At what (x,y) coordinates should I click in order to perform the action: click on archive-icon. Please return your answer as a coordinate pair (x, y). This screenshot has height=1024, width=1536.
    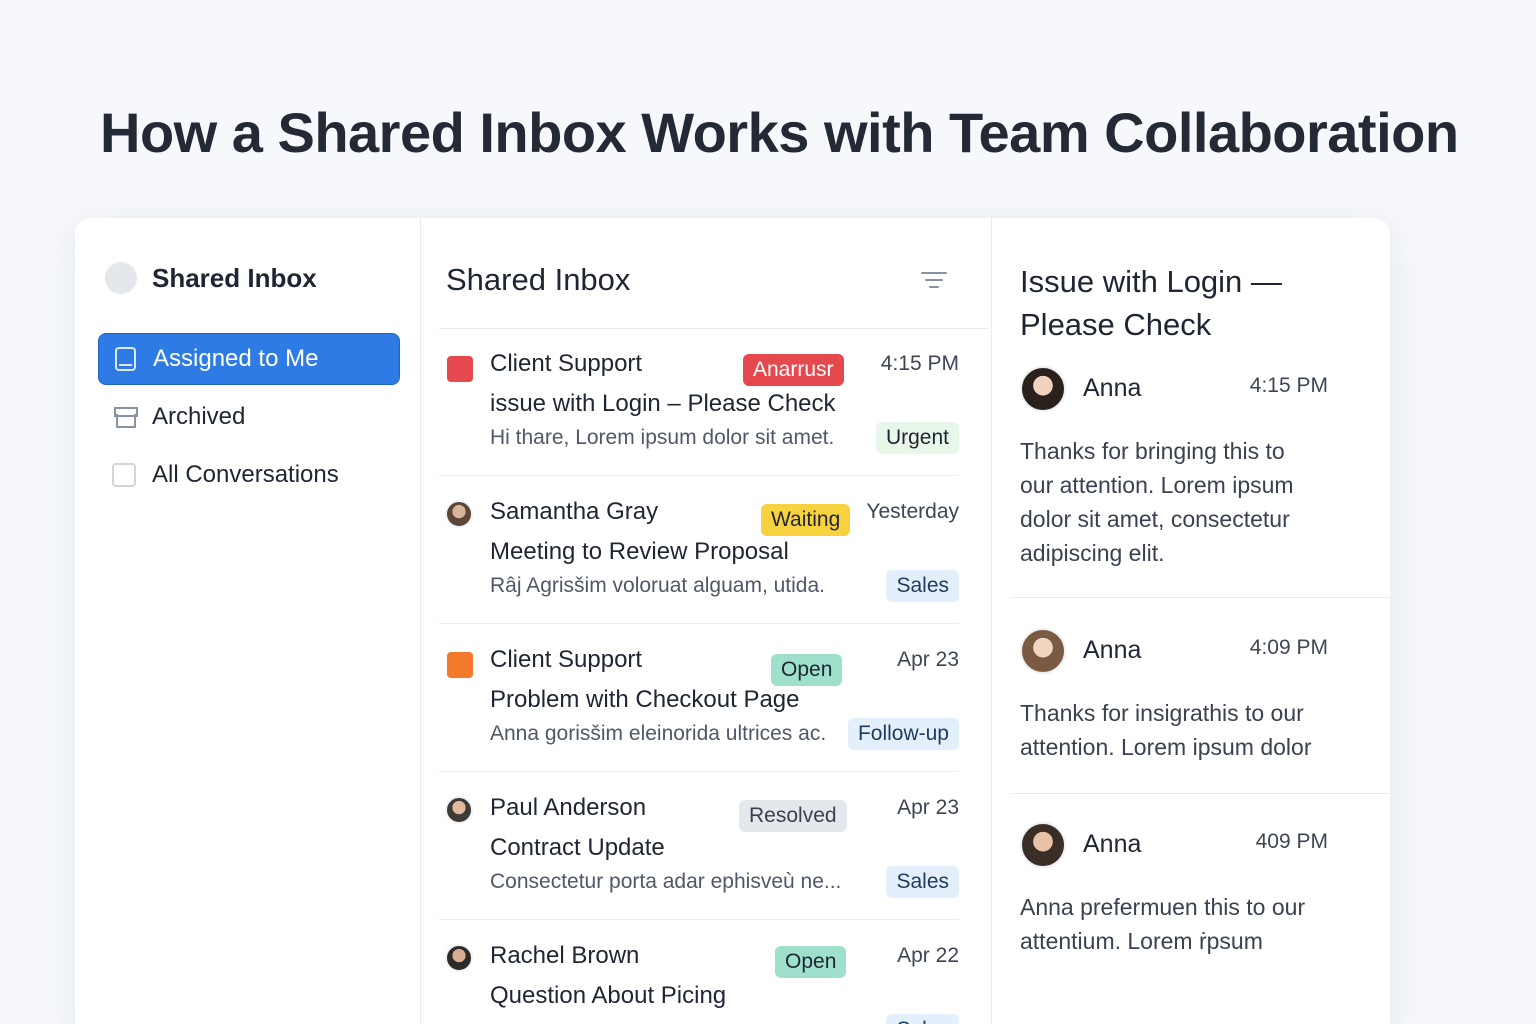
    Looking at the image, I should click on (125, 417).